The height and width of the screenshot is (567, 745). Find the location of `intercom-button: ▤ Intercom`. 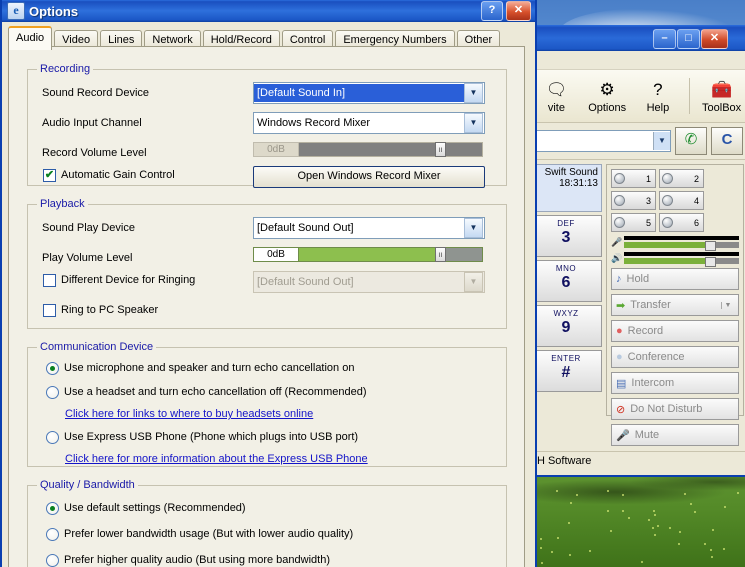

intercom-button: ▤ Intercom is located at coordinates (675, 383).